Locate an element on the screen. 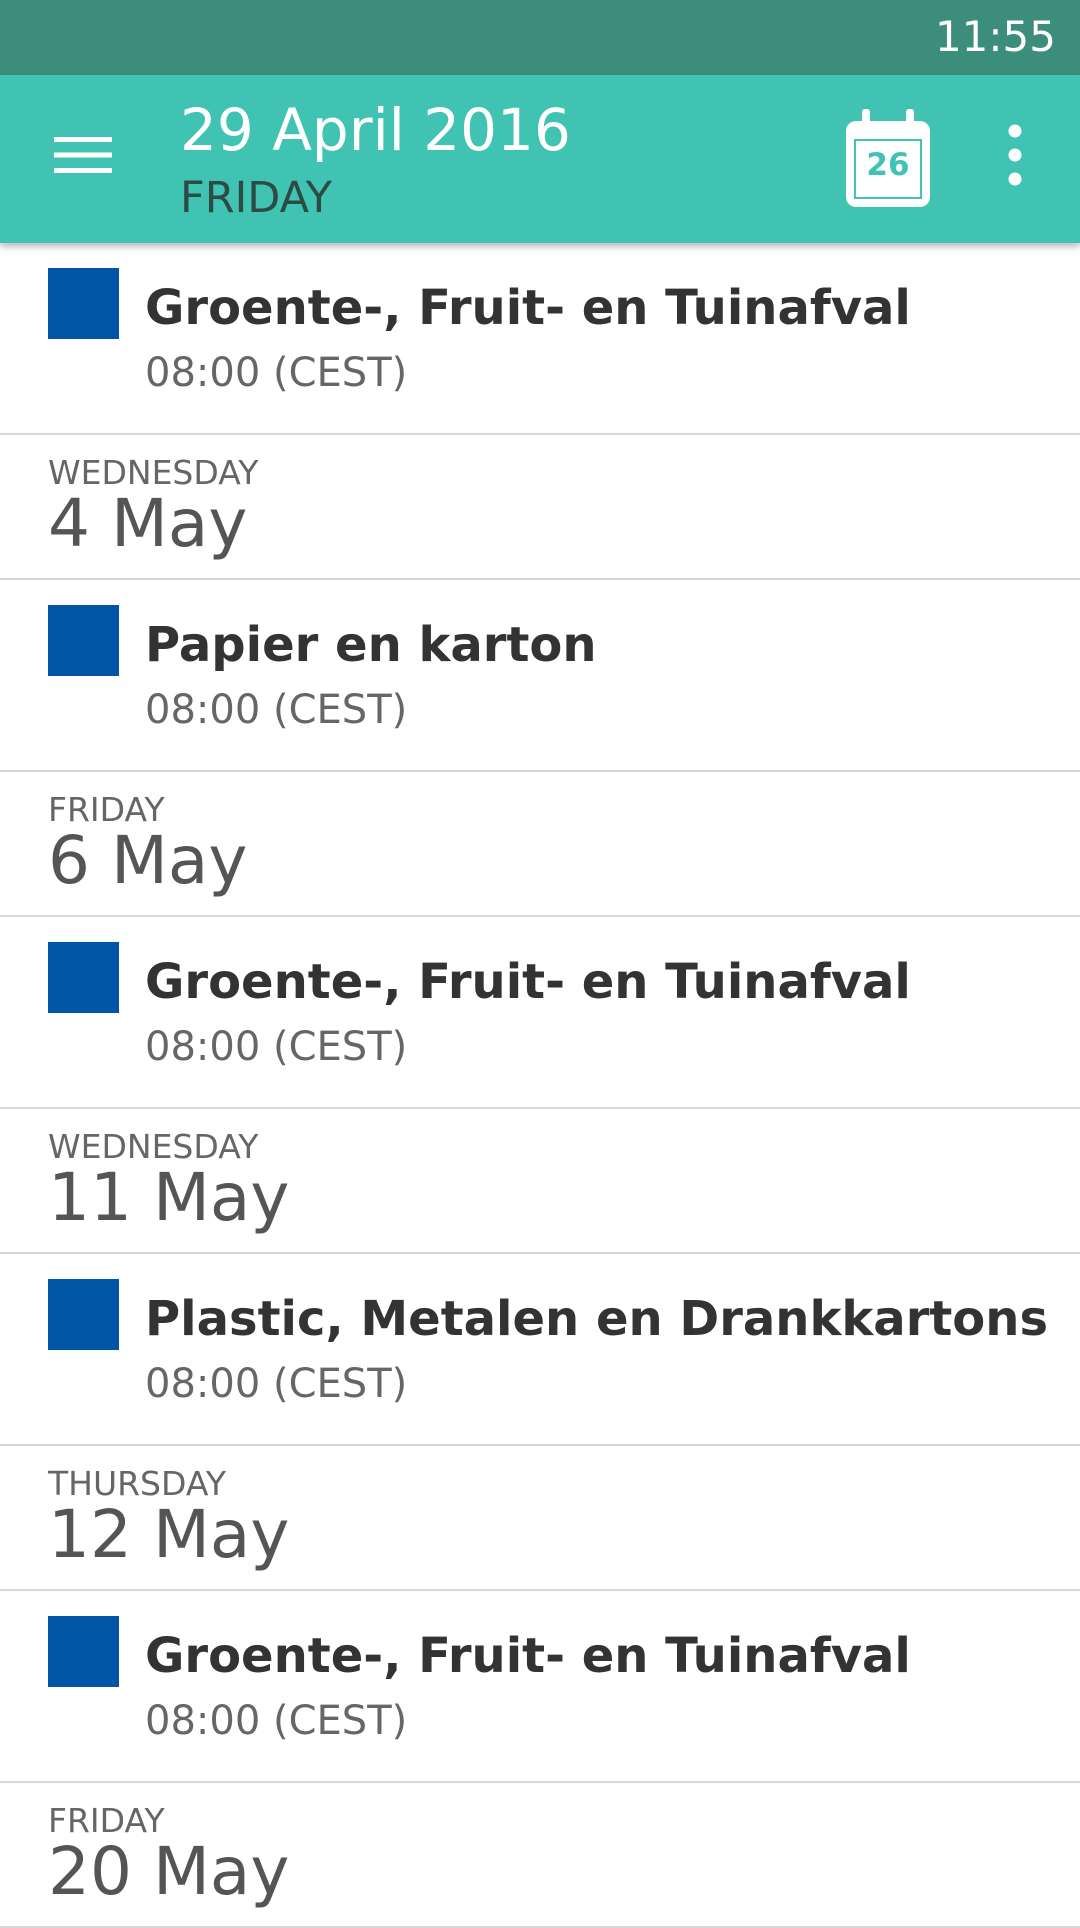 This screenshot has width=1080, height=1928. date-header: FRIDAY 6 May is located at coordinates (540, 844).